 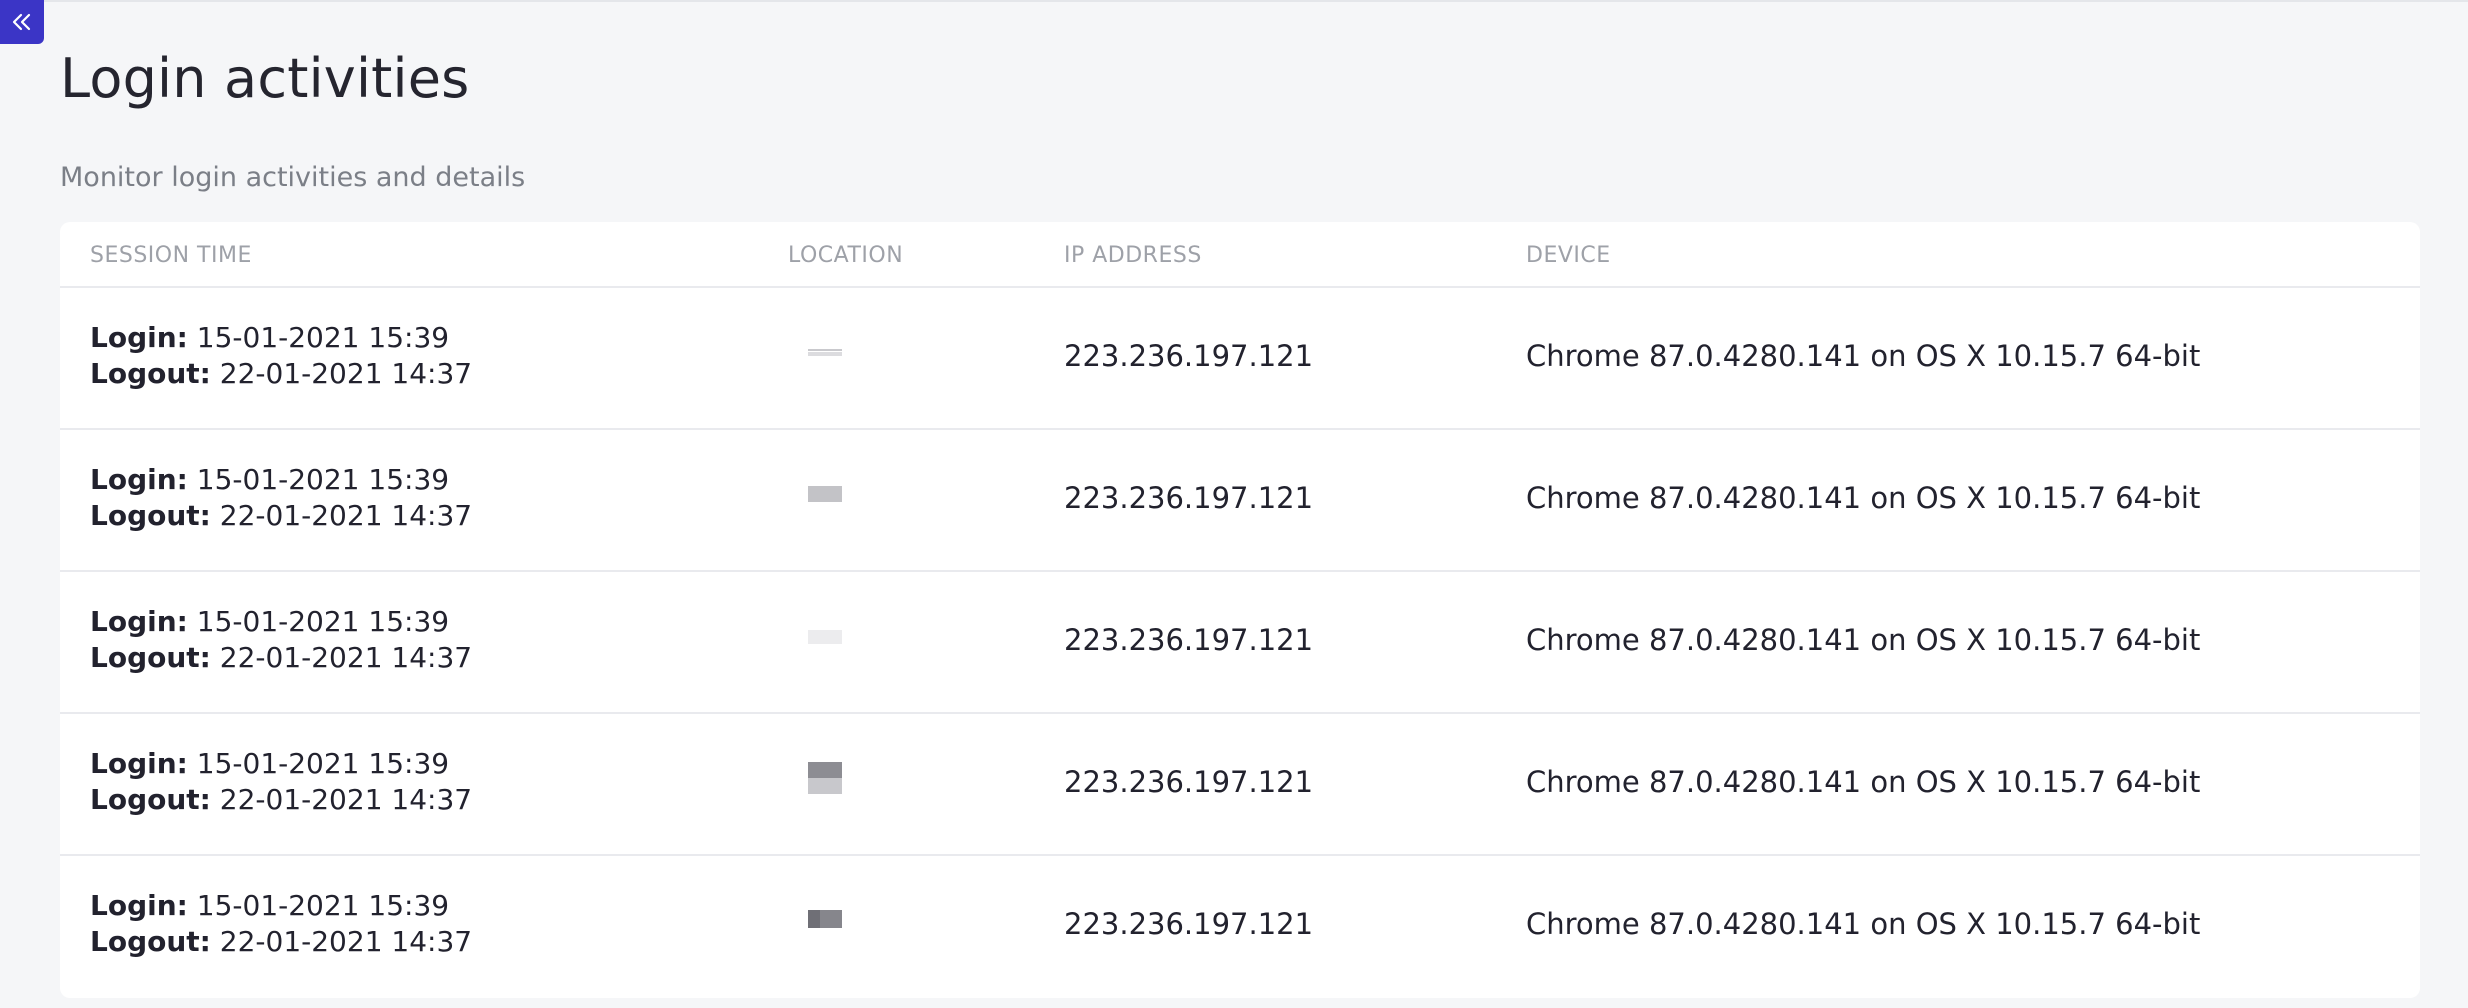 What do you see at coordinates (1240, 255) in the screenshot?
I see `table-header: SESSION TIME LOCATION IP ADDRESS DEVICE` at bounding box center [1240, 255].